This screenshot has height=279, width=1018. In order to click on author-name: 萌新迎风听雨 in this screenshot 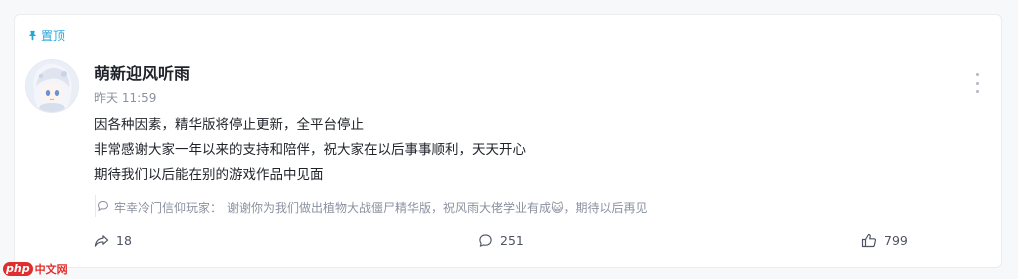, I will do `click(142, 72)`.